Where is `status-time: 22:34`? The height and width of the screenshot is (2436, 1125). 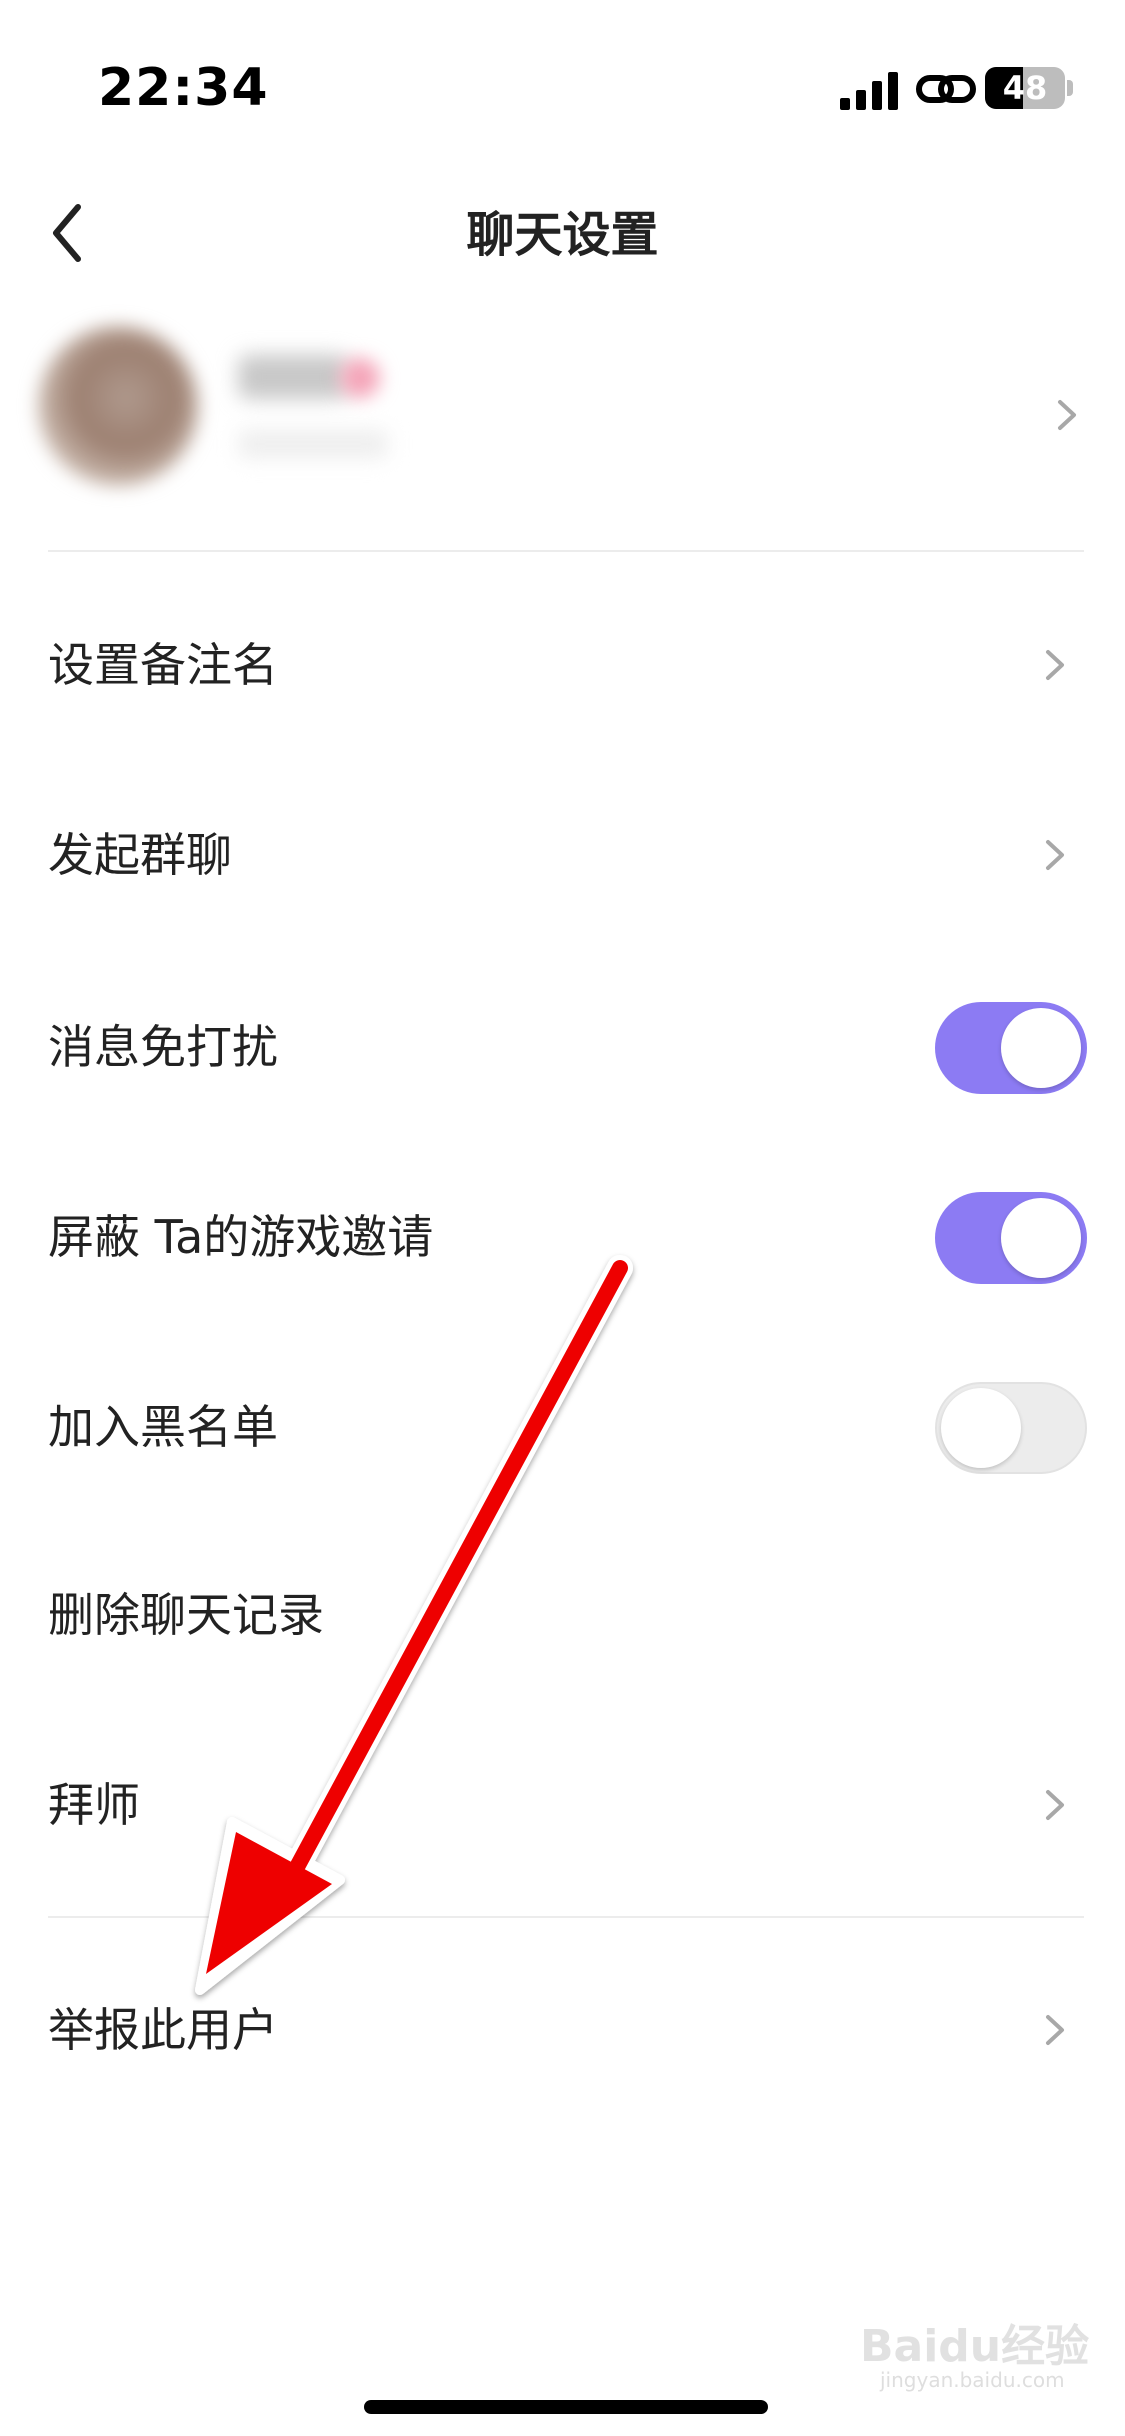 status-time: 22:34 is located at coordinates (183, 88).